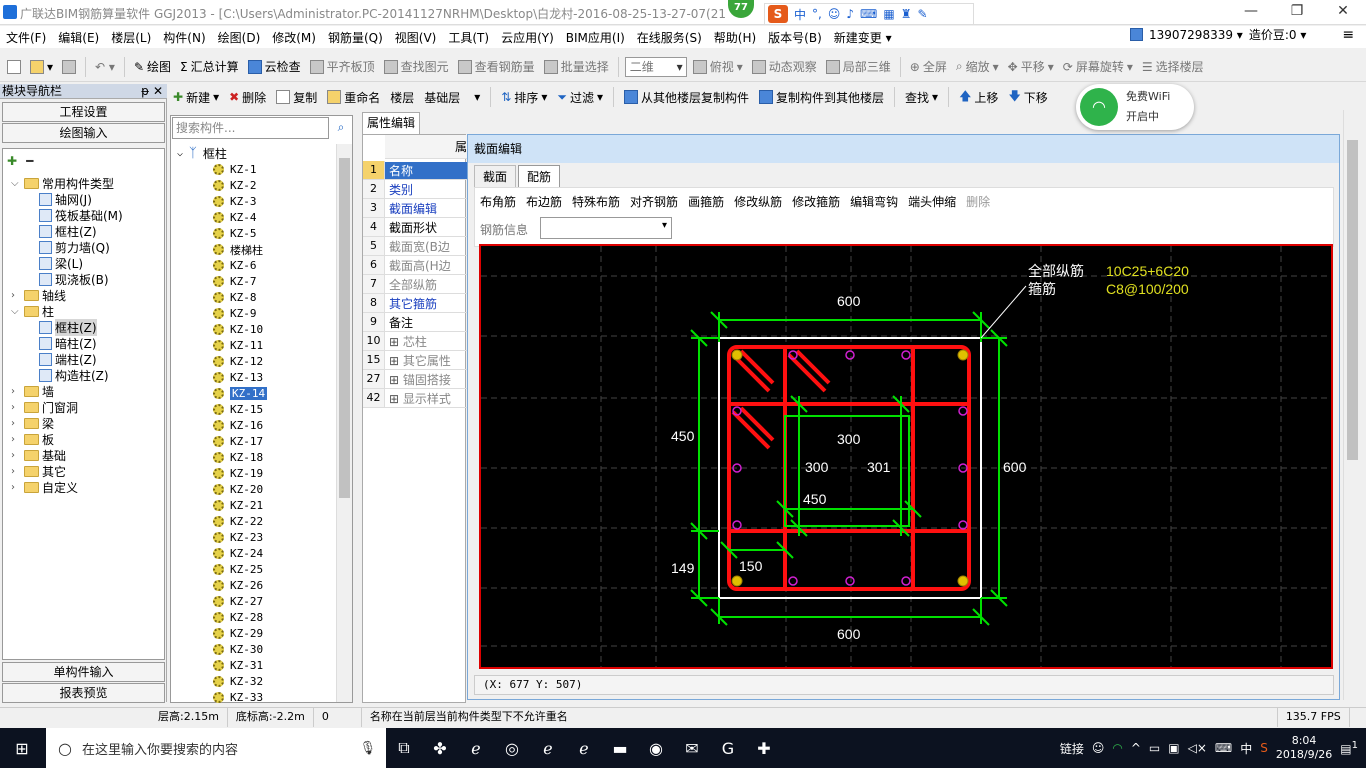 This screenshot has height=768, width=1366. I want to click on component-list-item: KZ-9, so click(235, 313).